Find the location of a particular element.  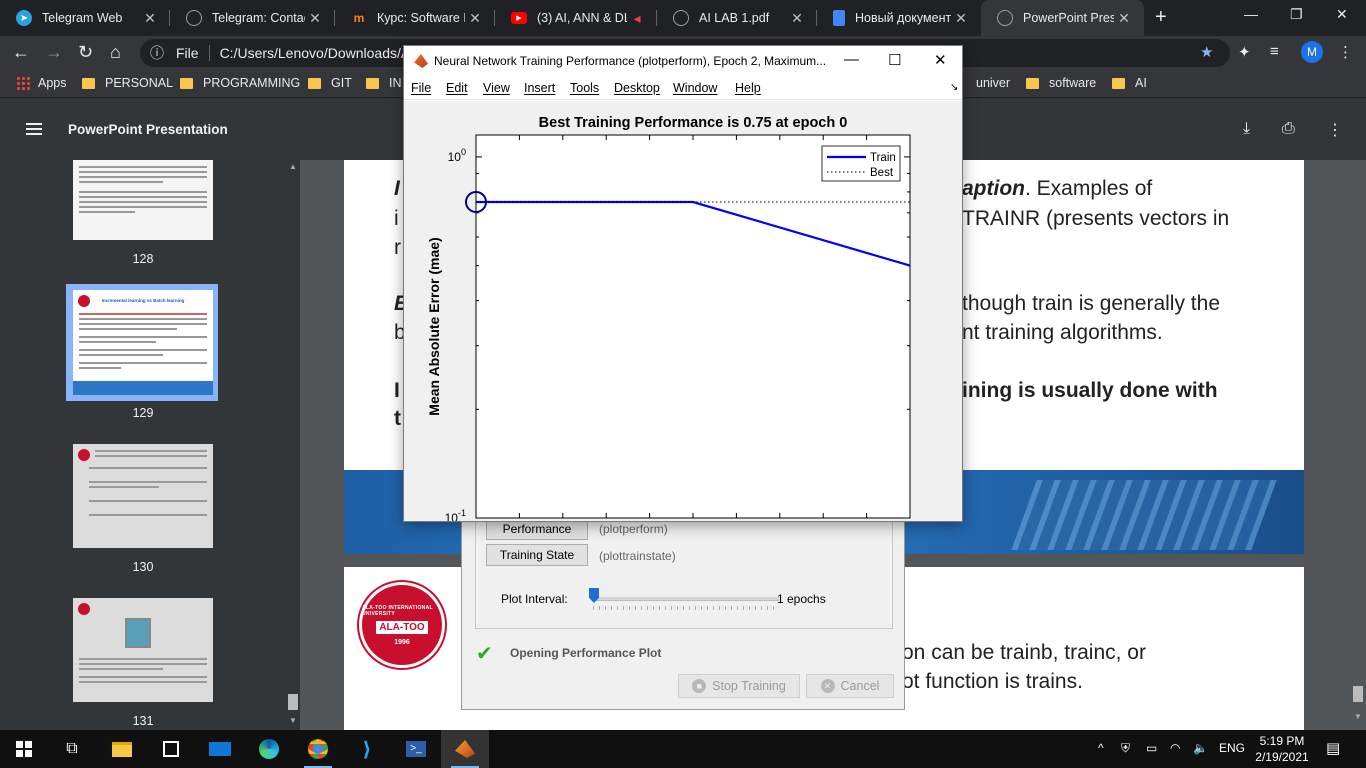

bookmark-star-icon: ★ is located at coordinates (1206, 52).